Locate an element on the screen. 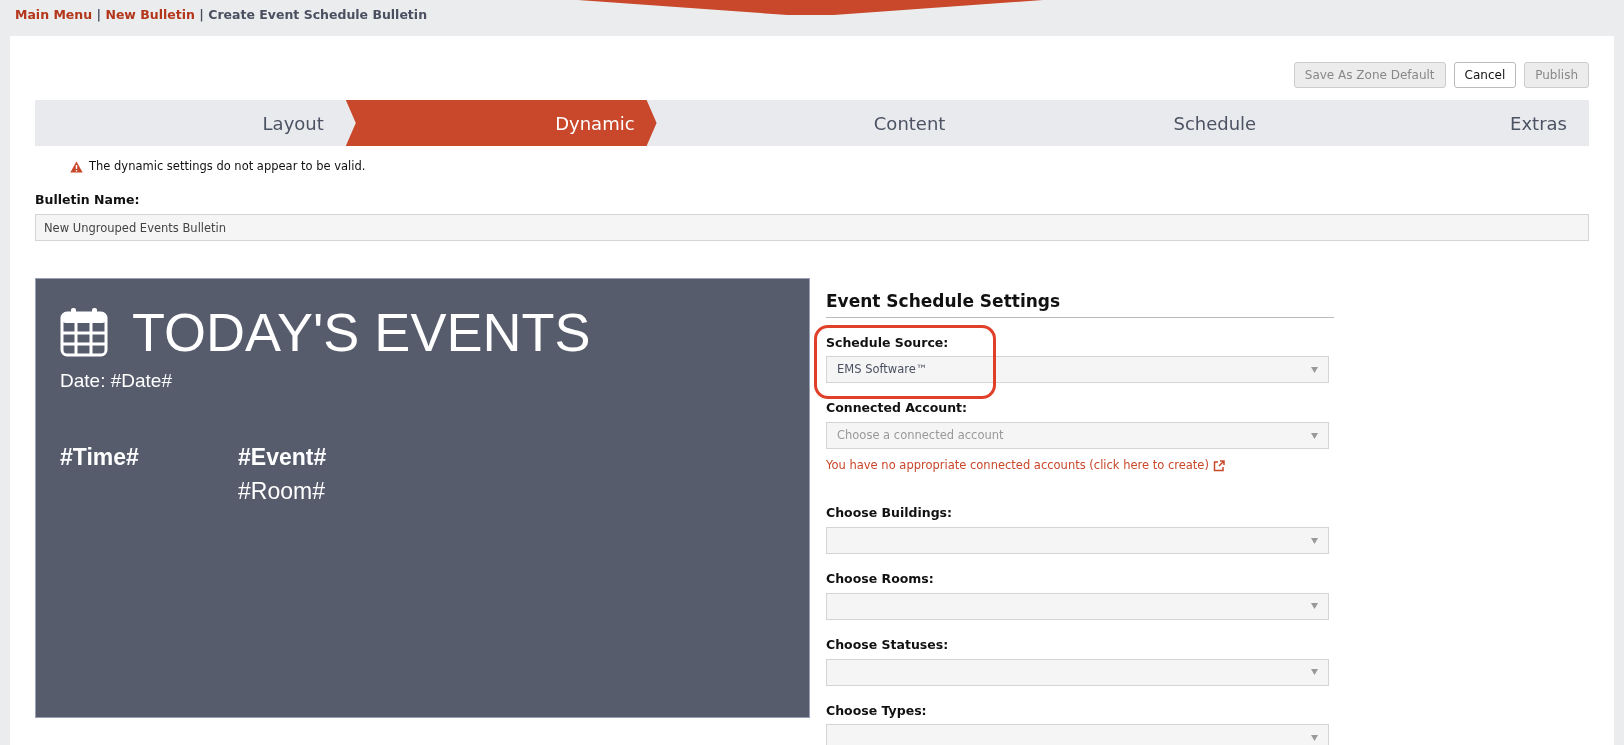 Image resolution: width=1624 pixels, height=745 pixels. wizard-step-tab: Layout is located at coordinates (190, 123).